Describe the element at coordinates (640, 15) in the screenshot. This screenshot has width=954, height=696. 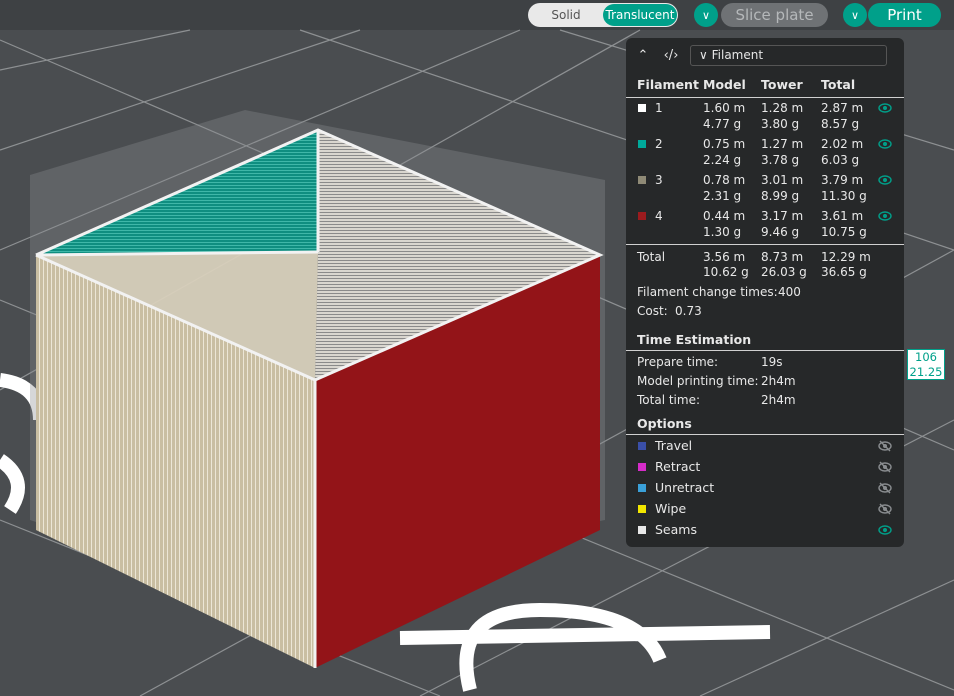
I see `translucent-mode-option: Translucent` at that location.